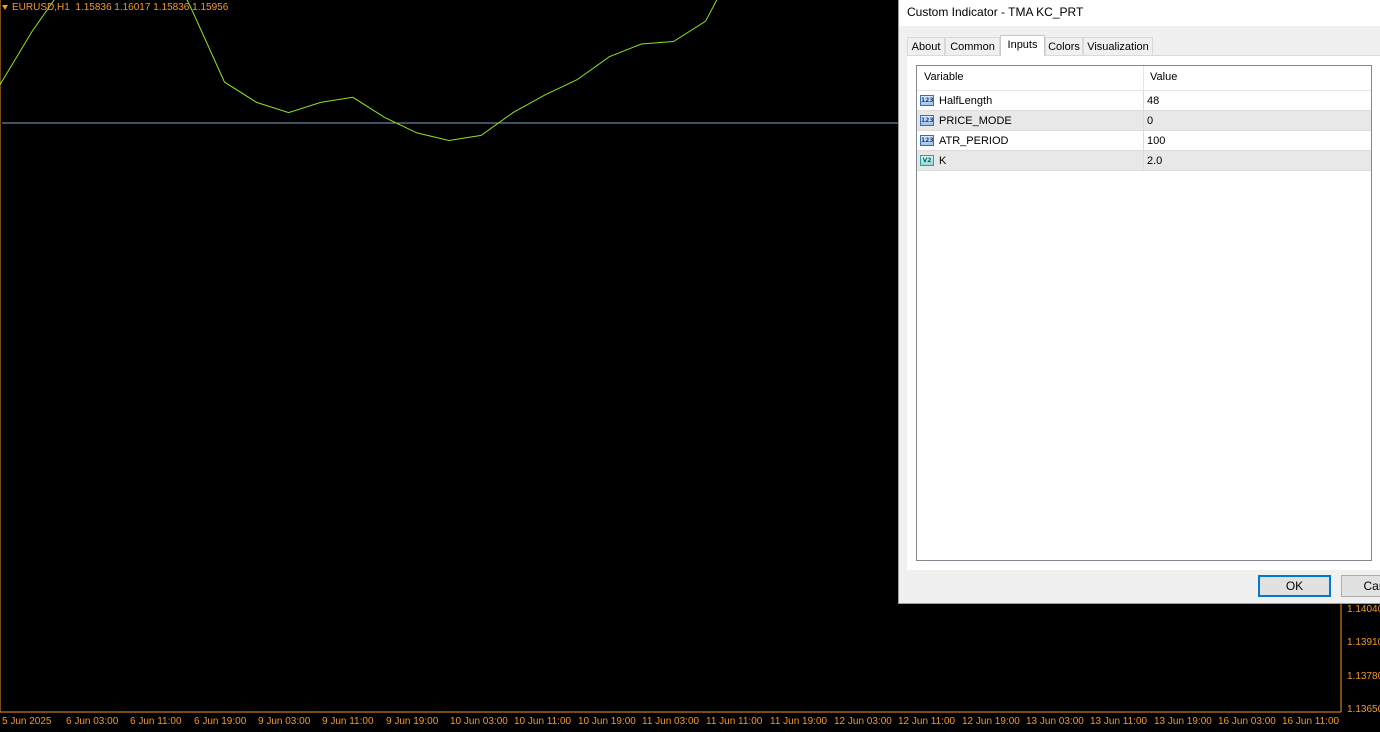 The width and height of the screenshot is (1380, 732). Describe the element at coordinates (1247, 721) in the screenshot. I see `time-axis-label: 16 Jun 03:00` at that location.